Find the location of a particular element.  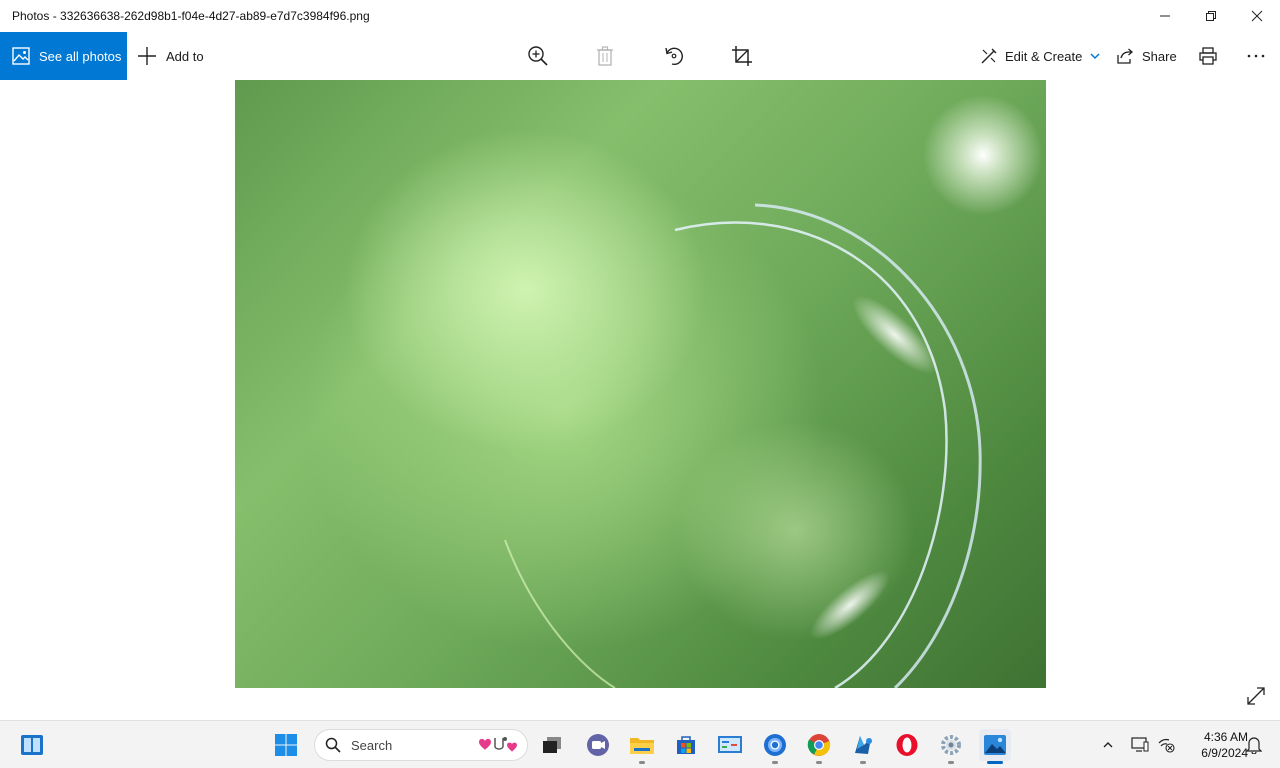

settings-button is located at coordinates (951, 746).